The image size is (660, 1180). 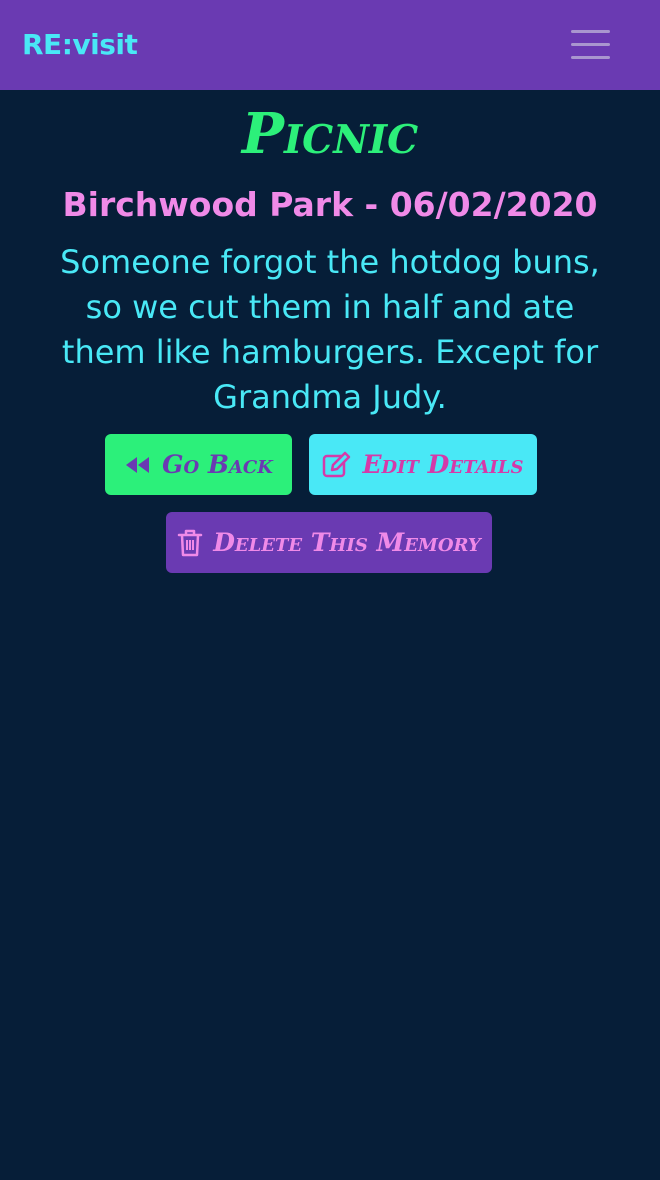 What do you see at coordinates (330, 204) in the screenshot?
I see `memory-location-date: Birchwood Park - 06/02/2020` at bounding box center [330, 204].